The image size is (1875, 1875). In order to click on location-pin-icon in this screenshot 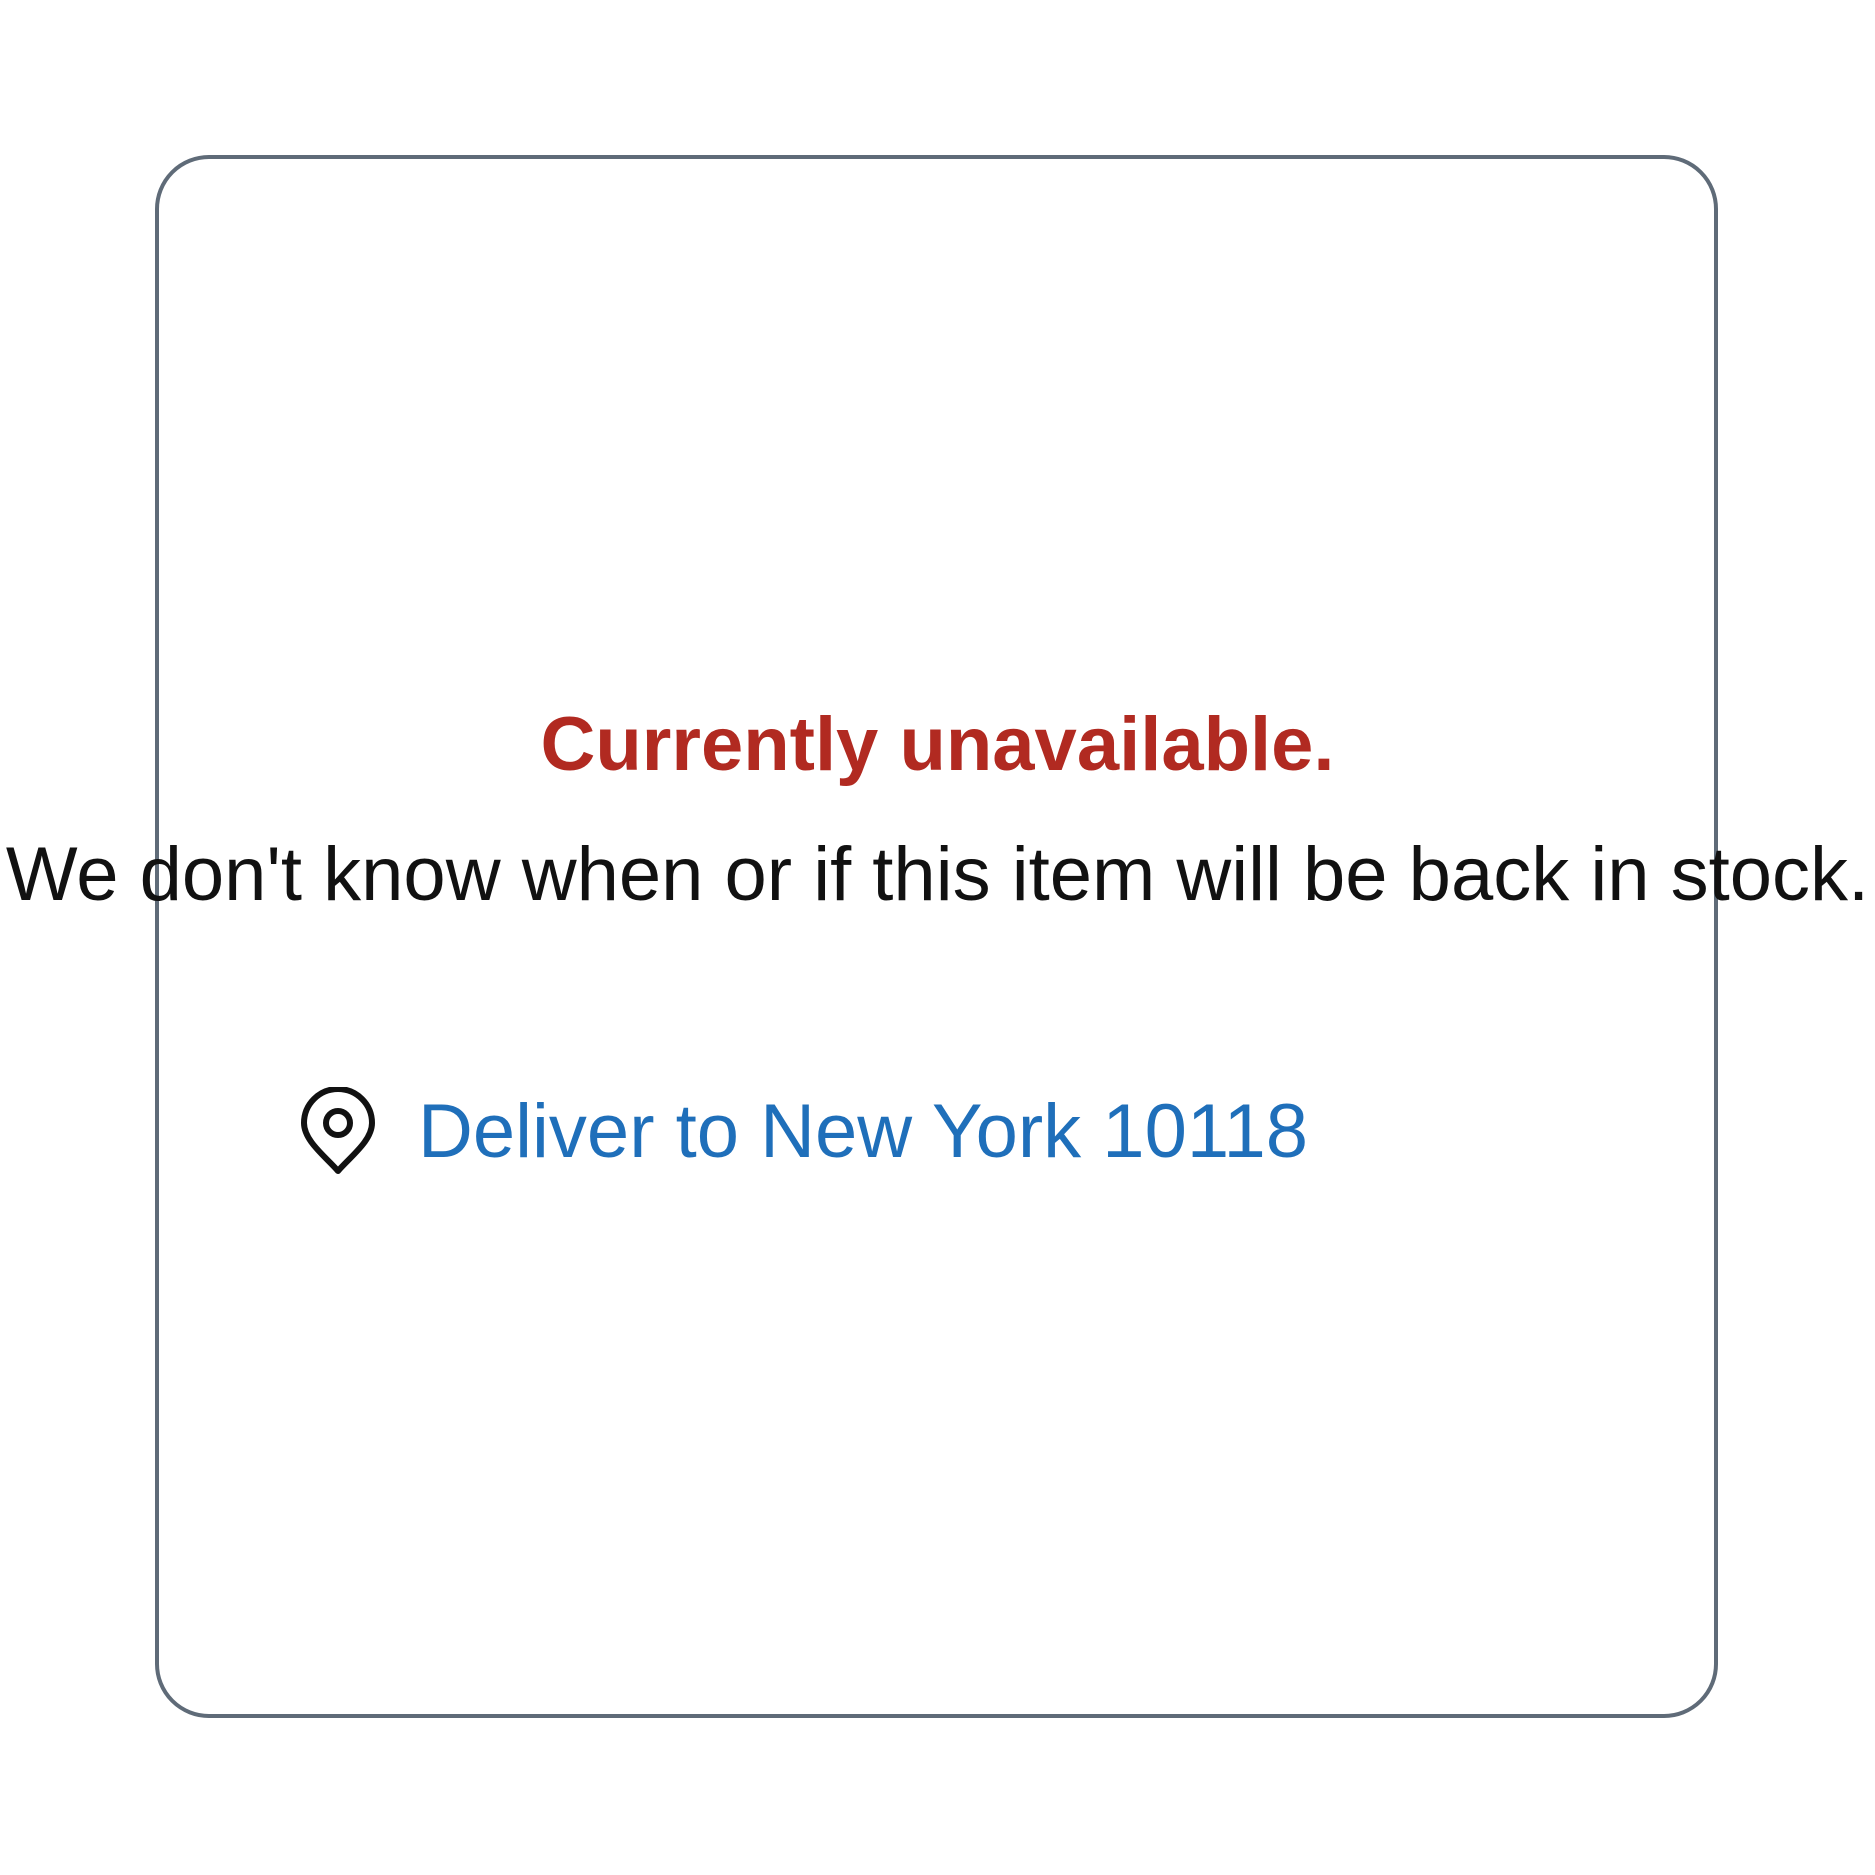, I will do `click(338, 1130)`.